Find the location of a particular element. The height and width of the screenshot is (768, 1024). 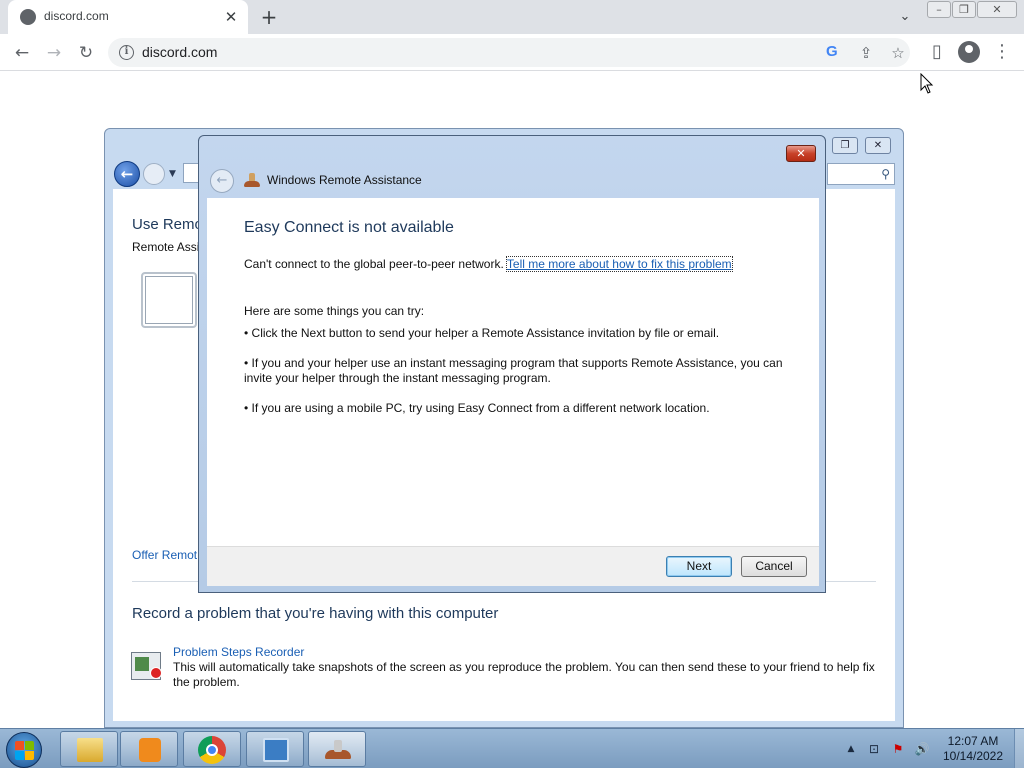

browser-toolbar: ← → ↻ i discord.com G ⇪ ☆ ▯ ⋮ is located at coordinates (512, 52).